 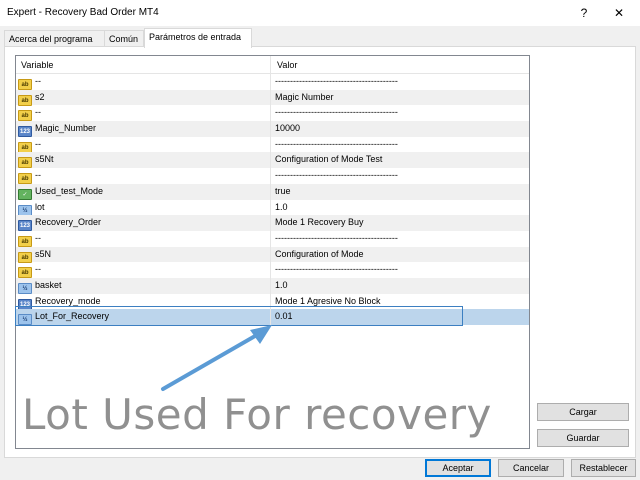 I want to click on header-value: Valor, so click(x=400, y=65).